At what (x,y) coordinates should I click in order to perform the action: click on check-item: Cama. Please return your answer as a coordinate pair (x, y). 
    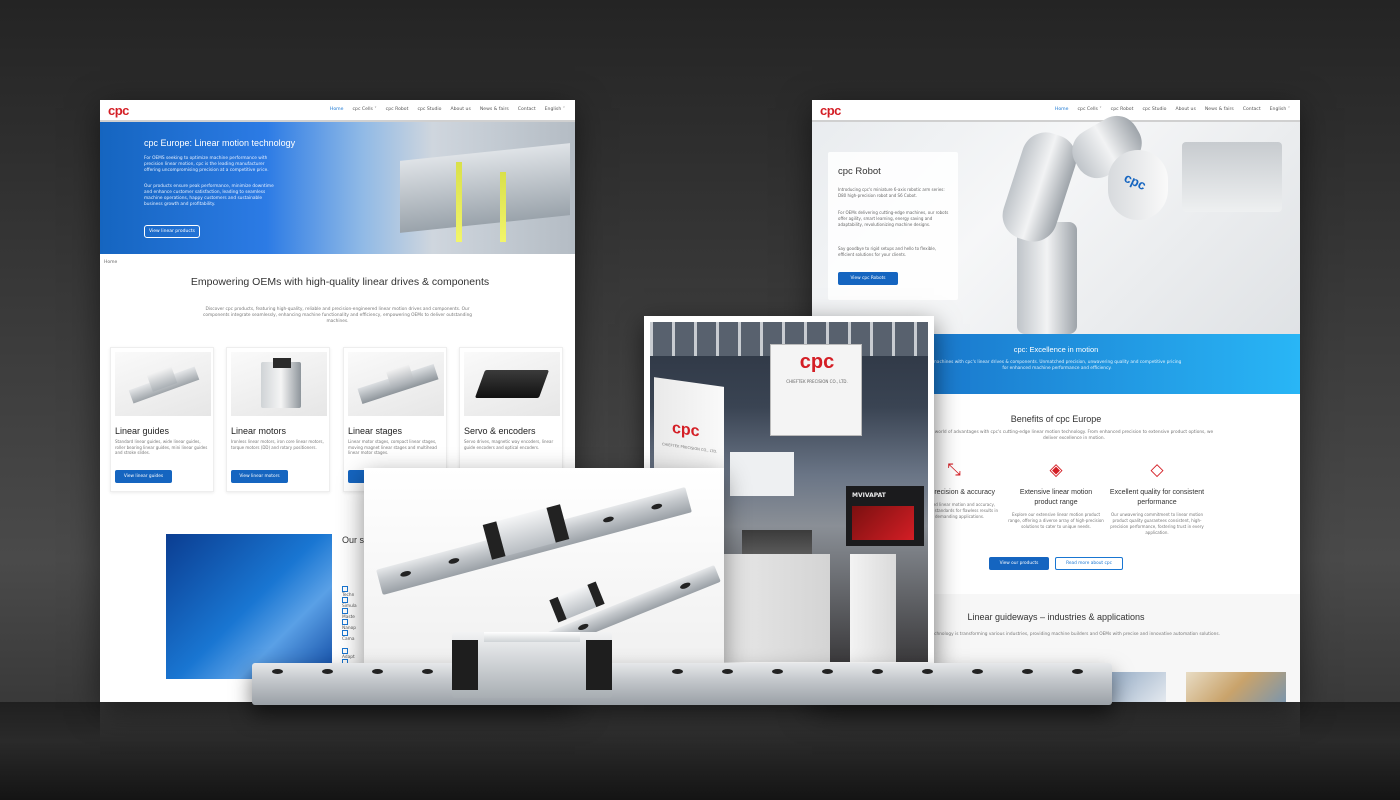
    Looking at the image, I should click on (348, 636).